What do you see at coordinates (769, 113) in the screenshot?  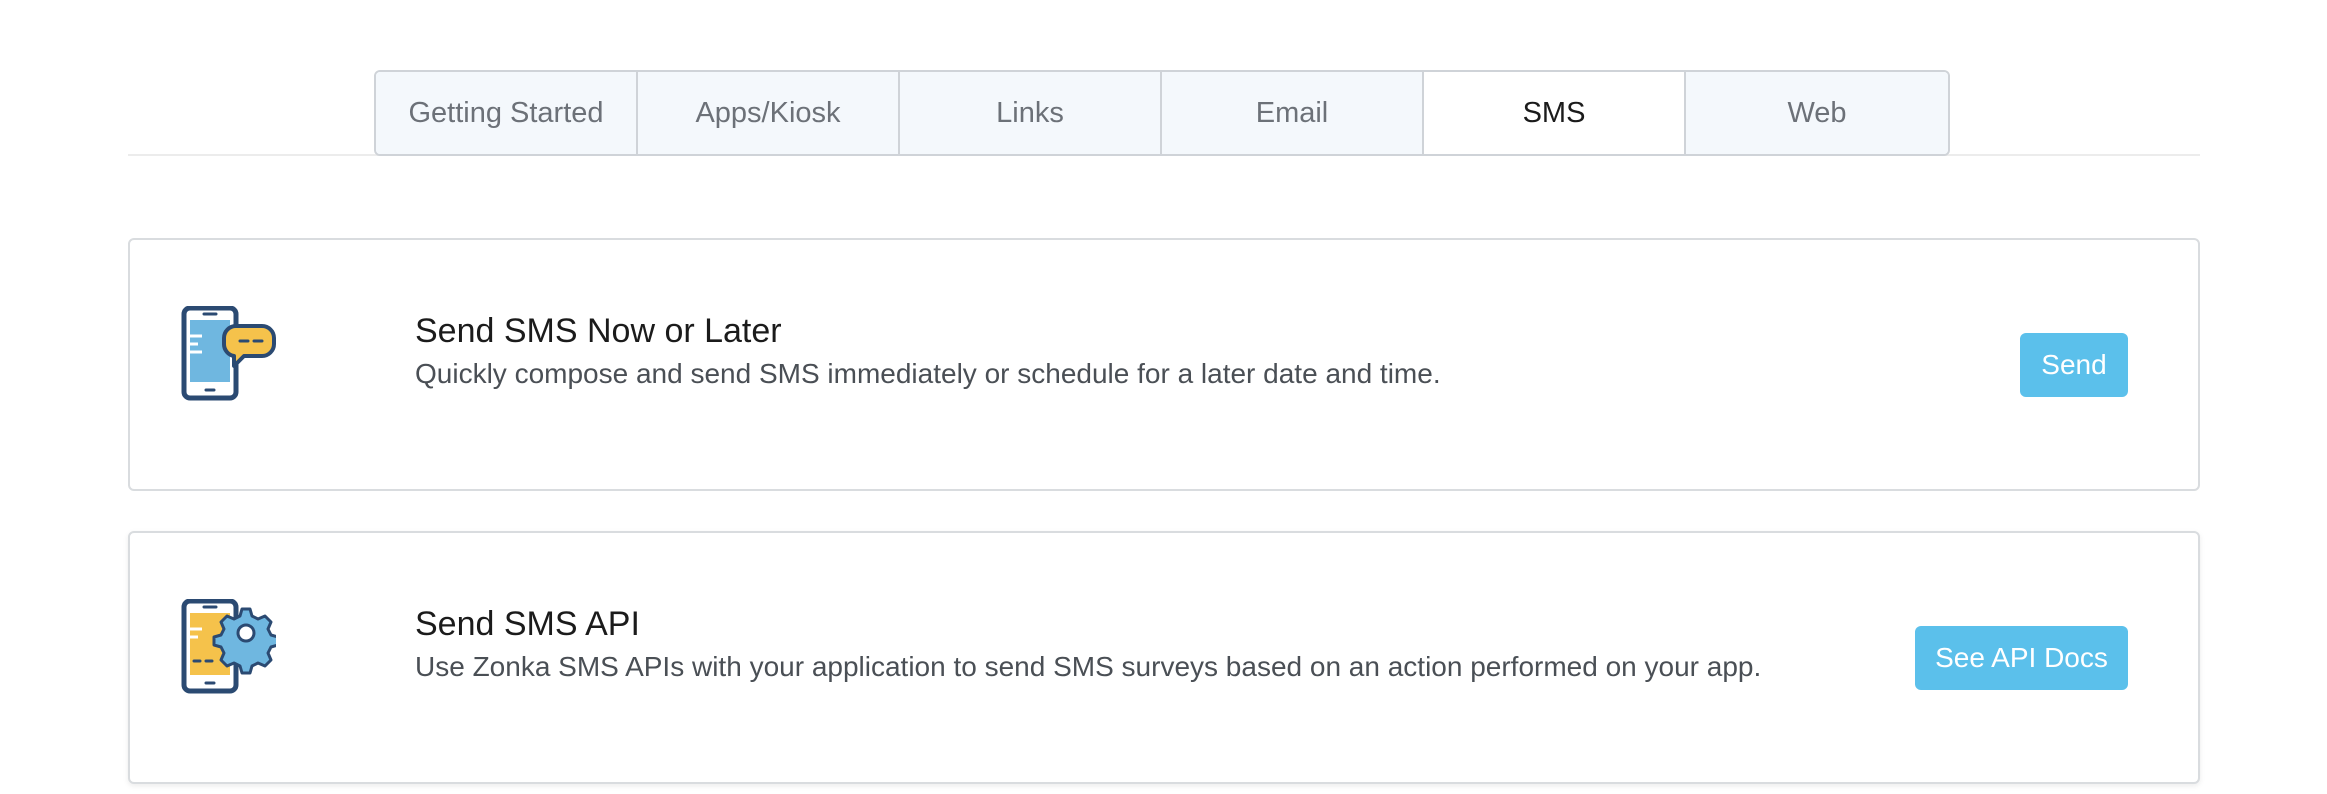 I see `tab-apps-kiosk: Apps/Kiosk` at bounding box center [769, 113].